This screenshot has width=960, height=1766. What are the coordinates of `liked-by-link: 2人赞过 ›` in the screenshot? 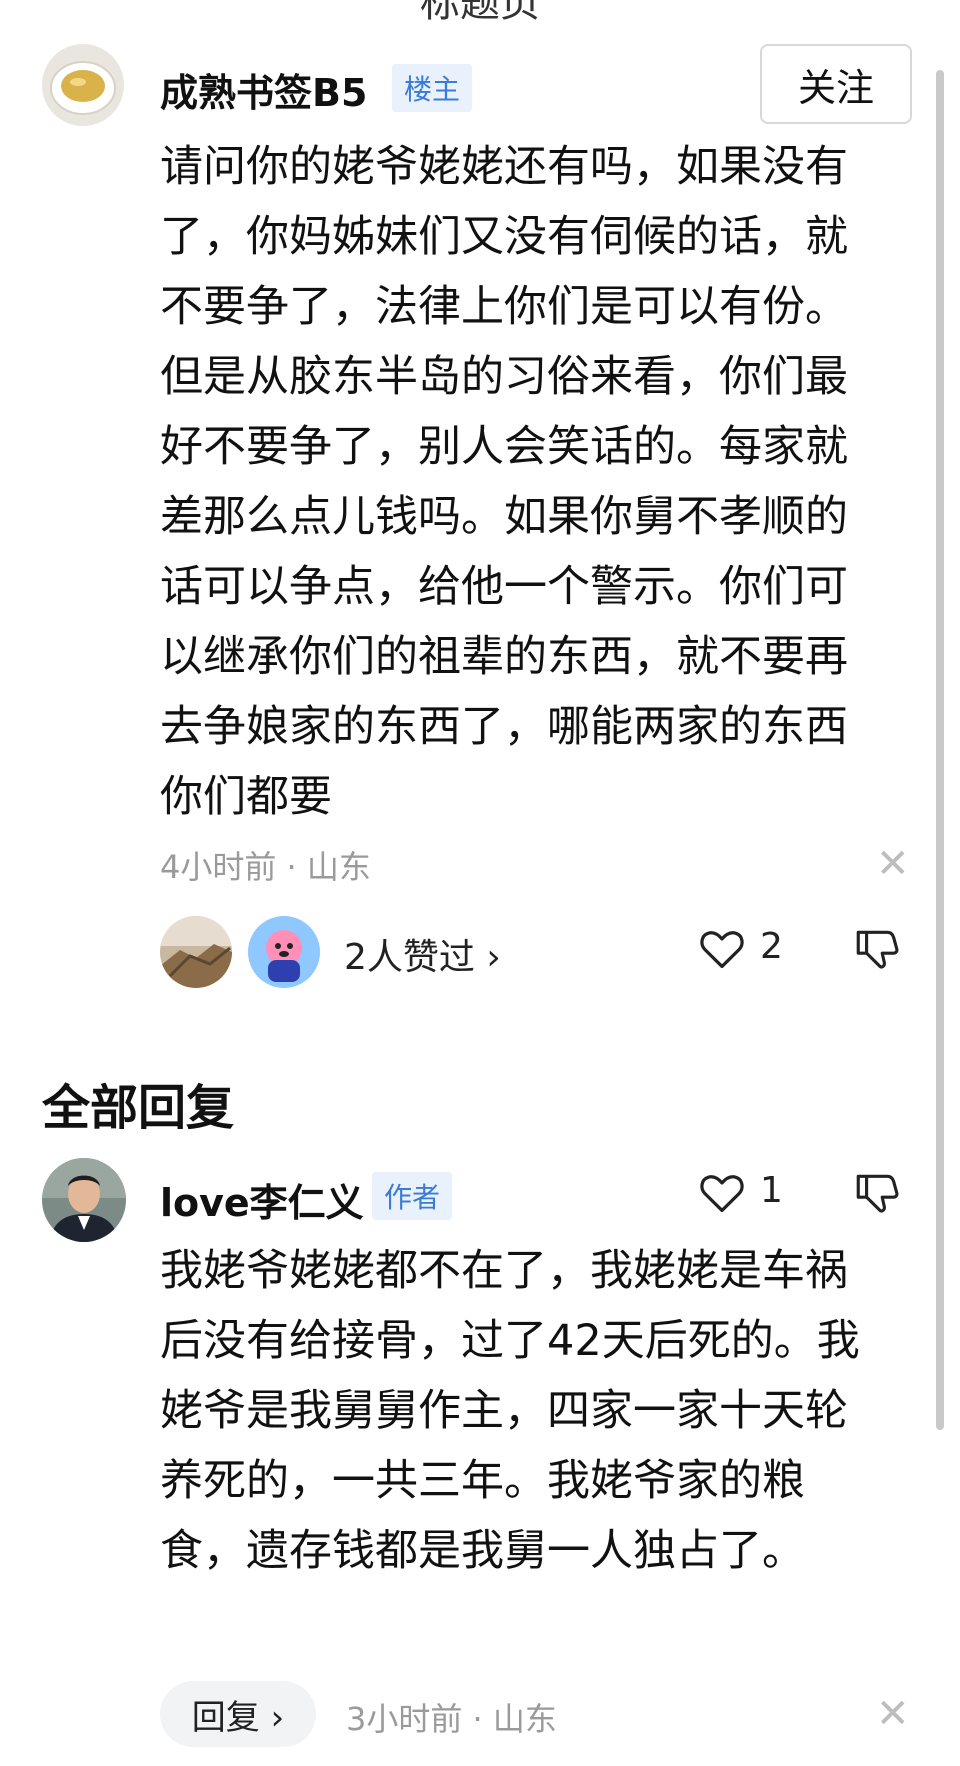 It's located at (422, 954).